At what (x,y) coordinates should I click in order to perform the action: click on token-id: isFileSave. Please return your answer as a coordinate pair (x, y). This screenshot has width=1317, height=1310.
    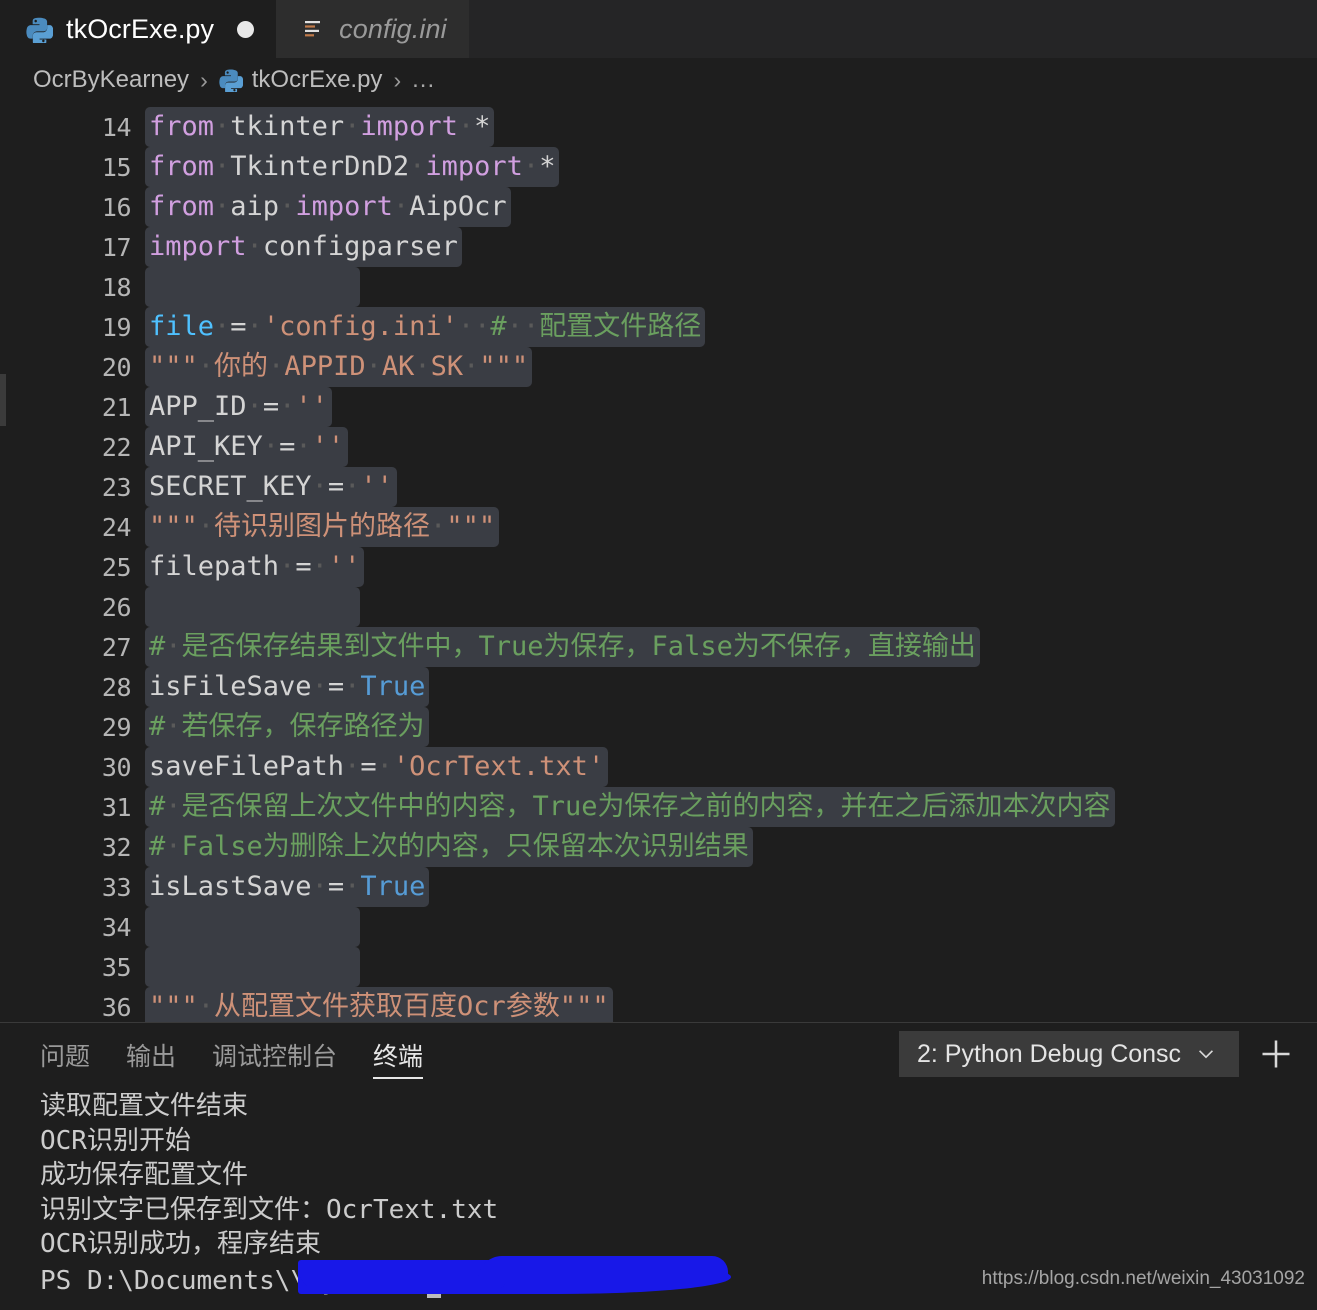
    Looking at the image, I should click on (230, 686).